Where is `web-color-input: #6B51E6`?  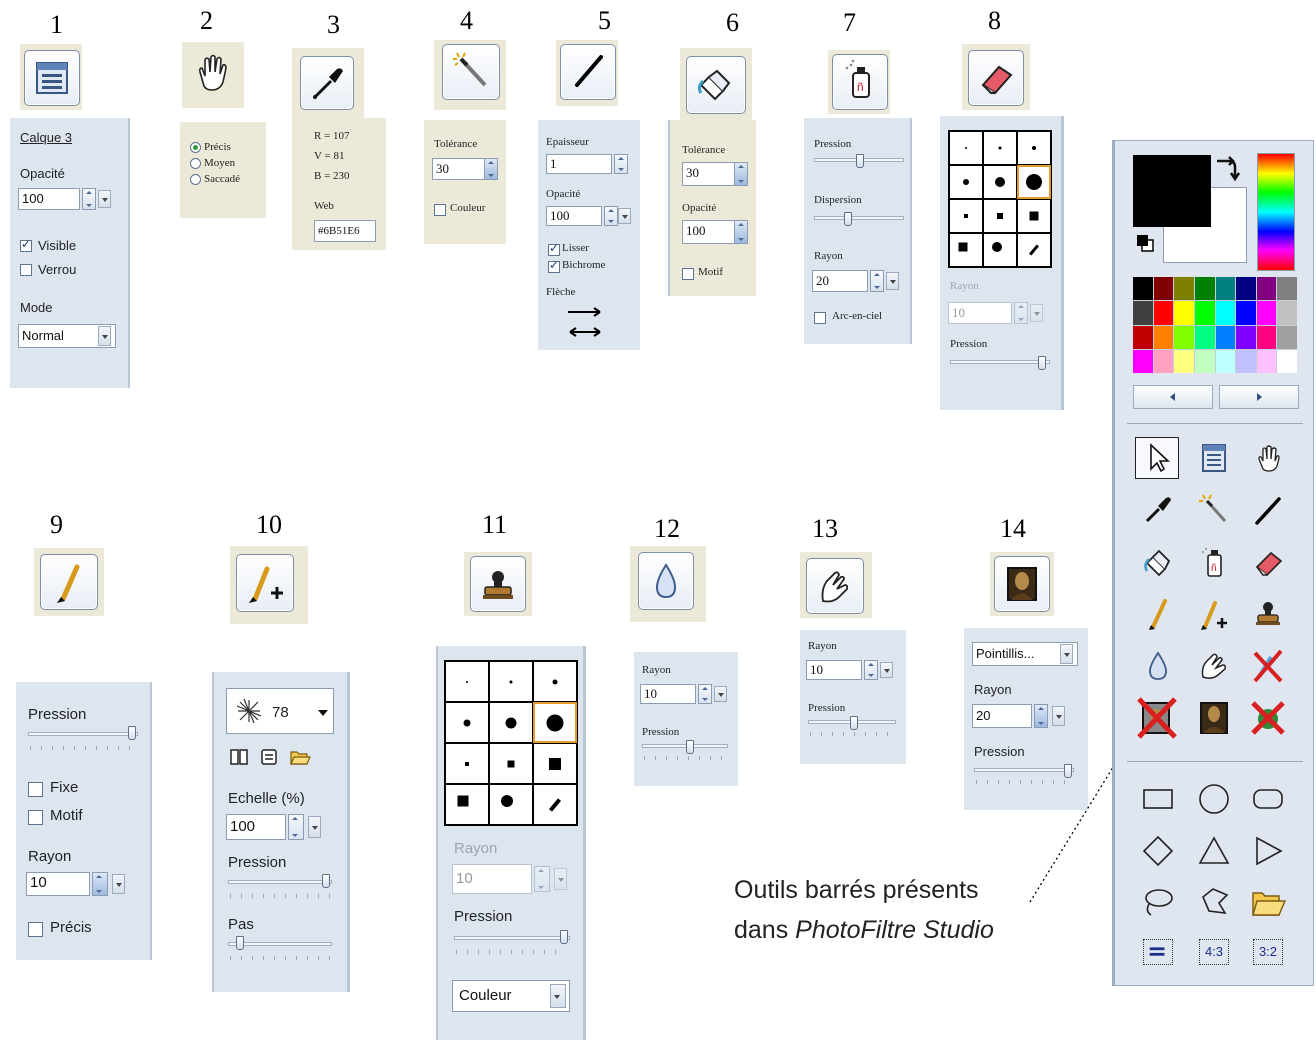 web-color-input: #6B51E6 is located at coordinates (345, 231).